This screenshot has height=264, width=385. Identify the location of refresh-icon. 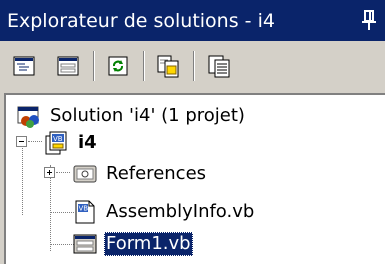
(118, 66).